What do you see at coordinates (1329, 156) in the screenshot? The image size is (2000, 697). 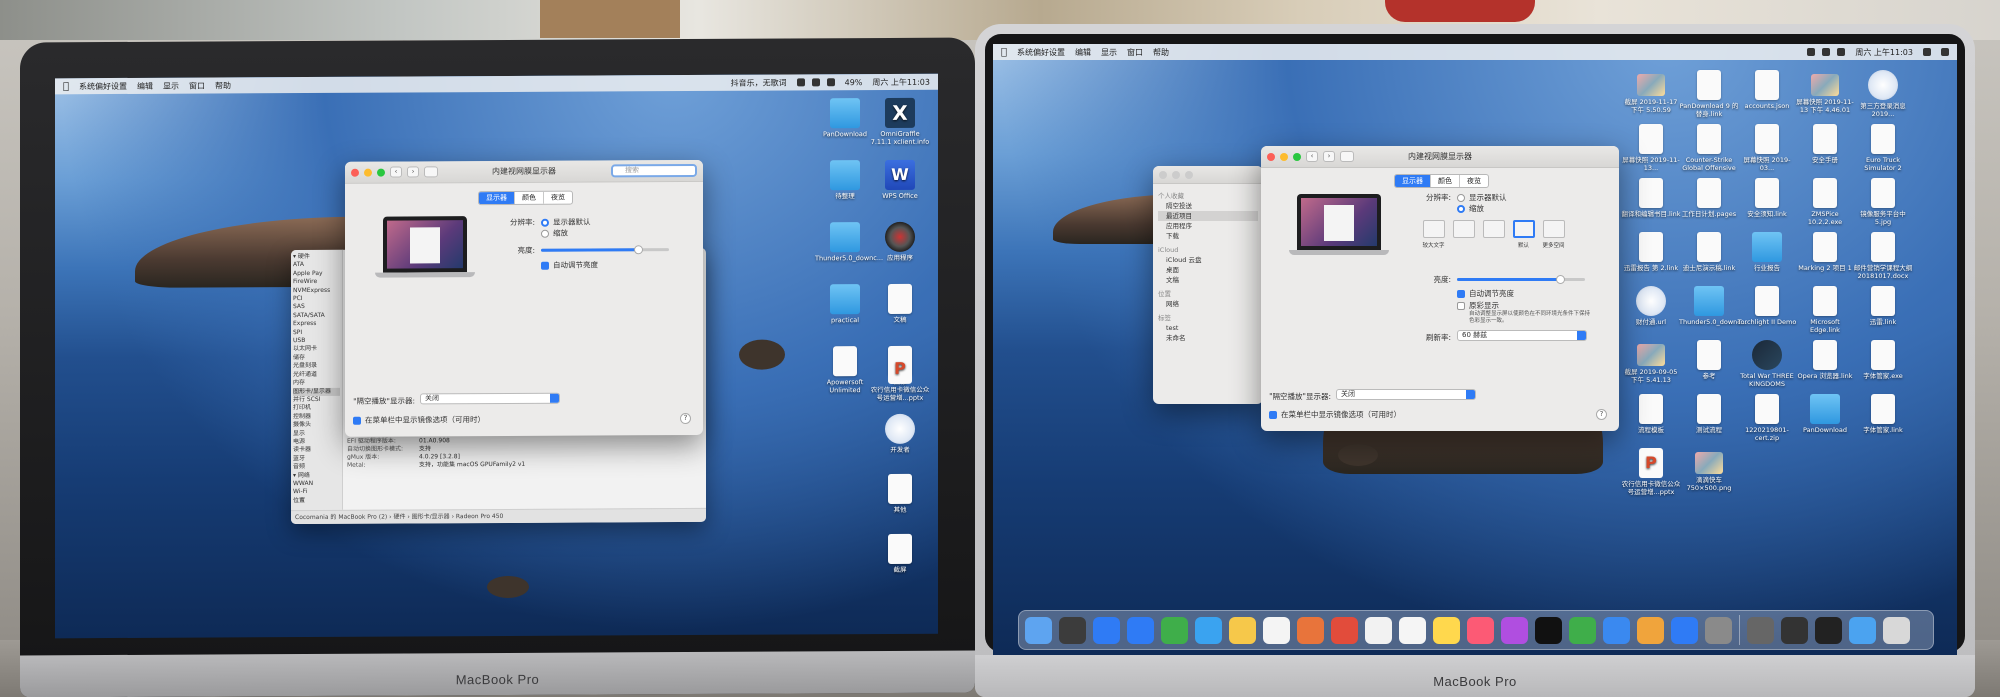 I see `forward-button: ›` at bounding box center [1329, 156].